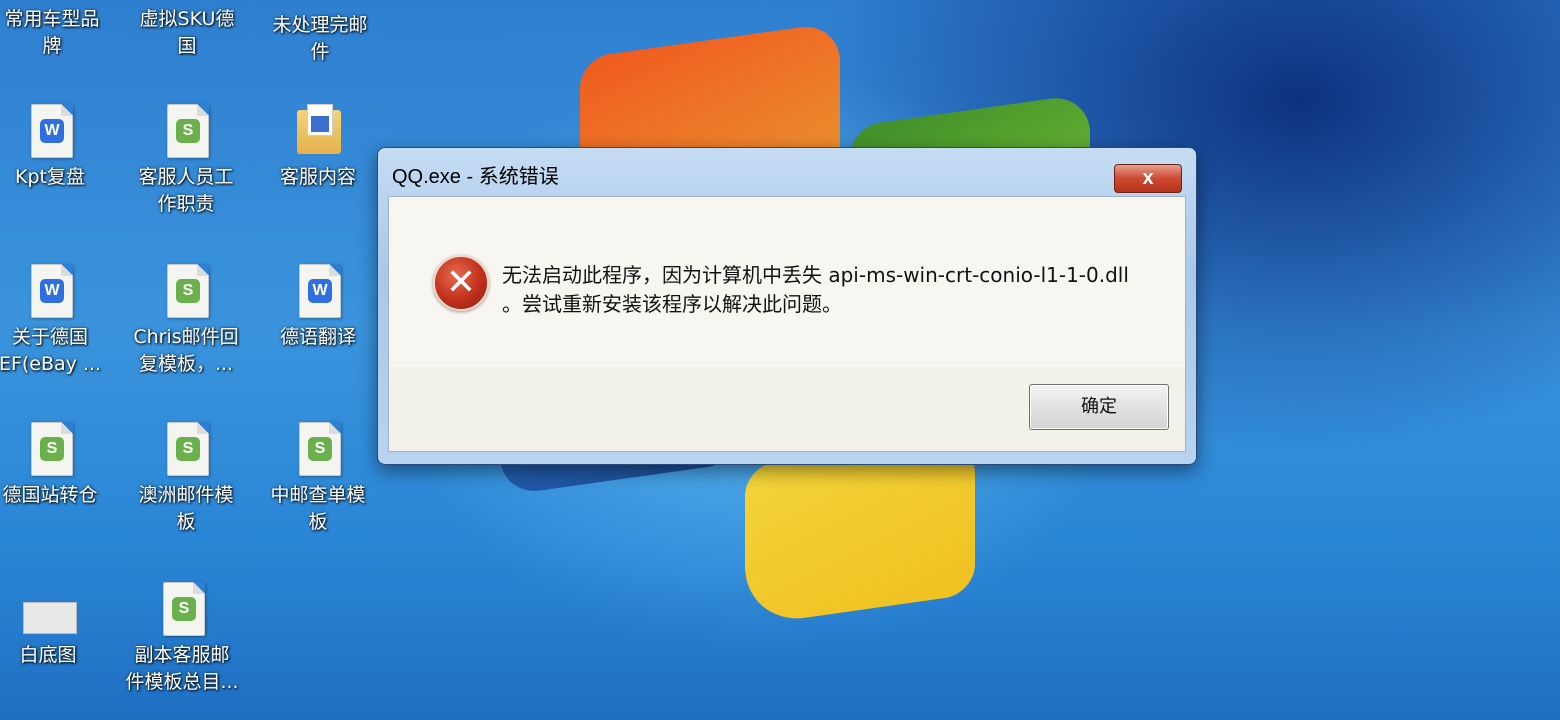 The image size is (1560, 720). I want to click on desktop-icon-common-car-brands: 常用车型品 牌, so click(56, 33).